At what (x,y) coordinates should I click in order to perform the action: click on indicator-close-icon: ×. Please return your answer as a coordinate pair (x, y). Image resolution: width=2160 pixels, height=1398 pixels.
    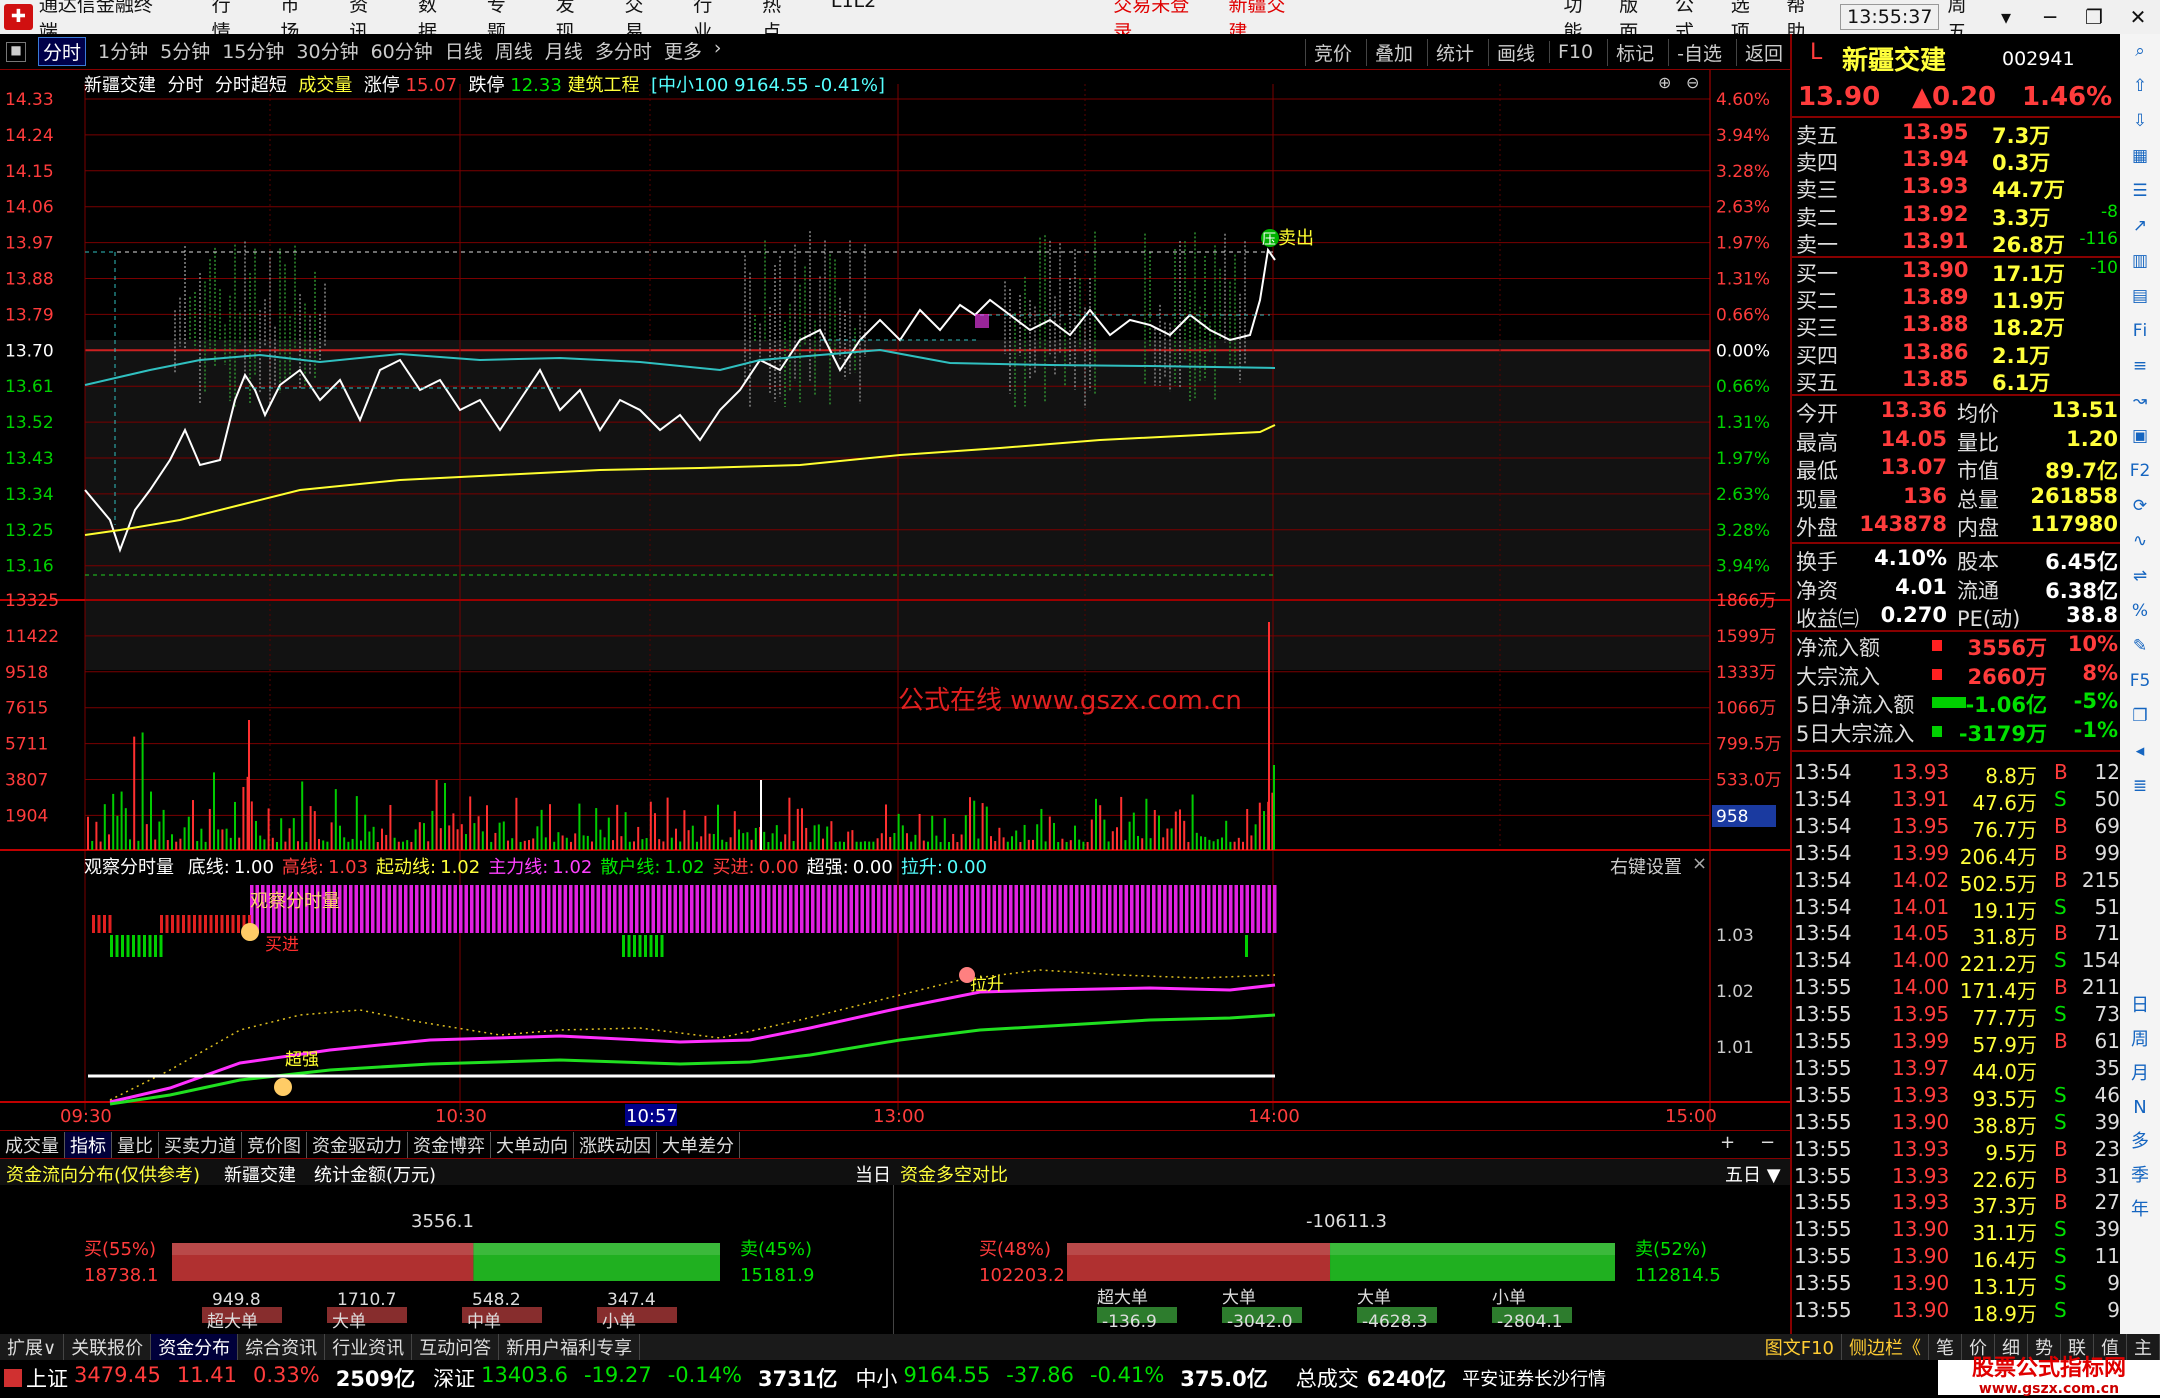
    Looking at the image, I should click on (1699, 863).